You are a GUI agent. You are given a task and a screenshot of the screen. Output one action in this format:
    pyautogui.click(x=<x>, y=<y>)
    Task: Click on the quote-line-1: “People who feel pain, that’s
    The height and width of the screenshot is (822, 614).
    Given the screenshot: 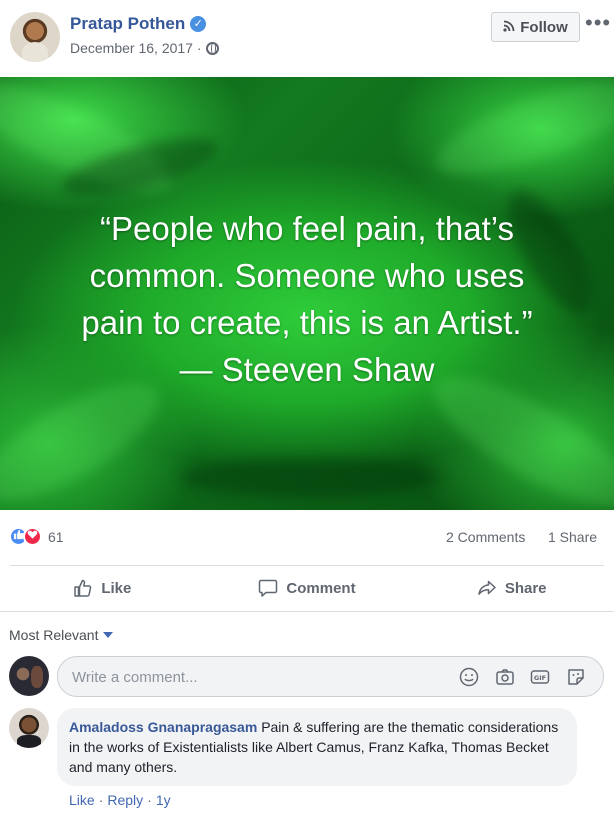 What is the action you would take?
    pyautogui.click(x=307, y=228)
    